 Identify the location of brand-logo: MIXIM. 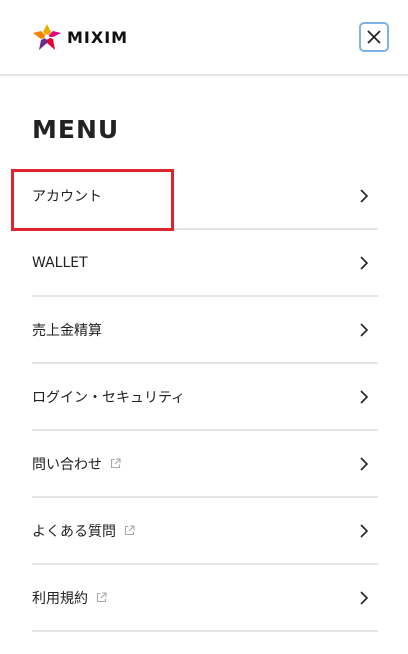
(80, 37).